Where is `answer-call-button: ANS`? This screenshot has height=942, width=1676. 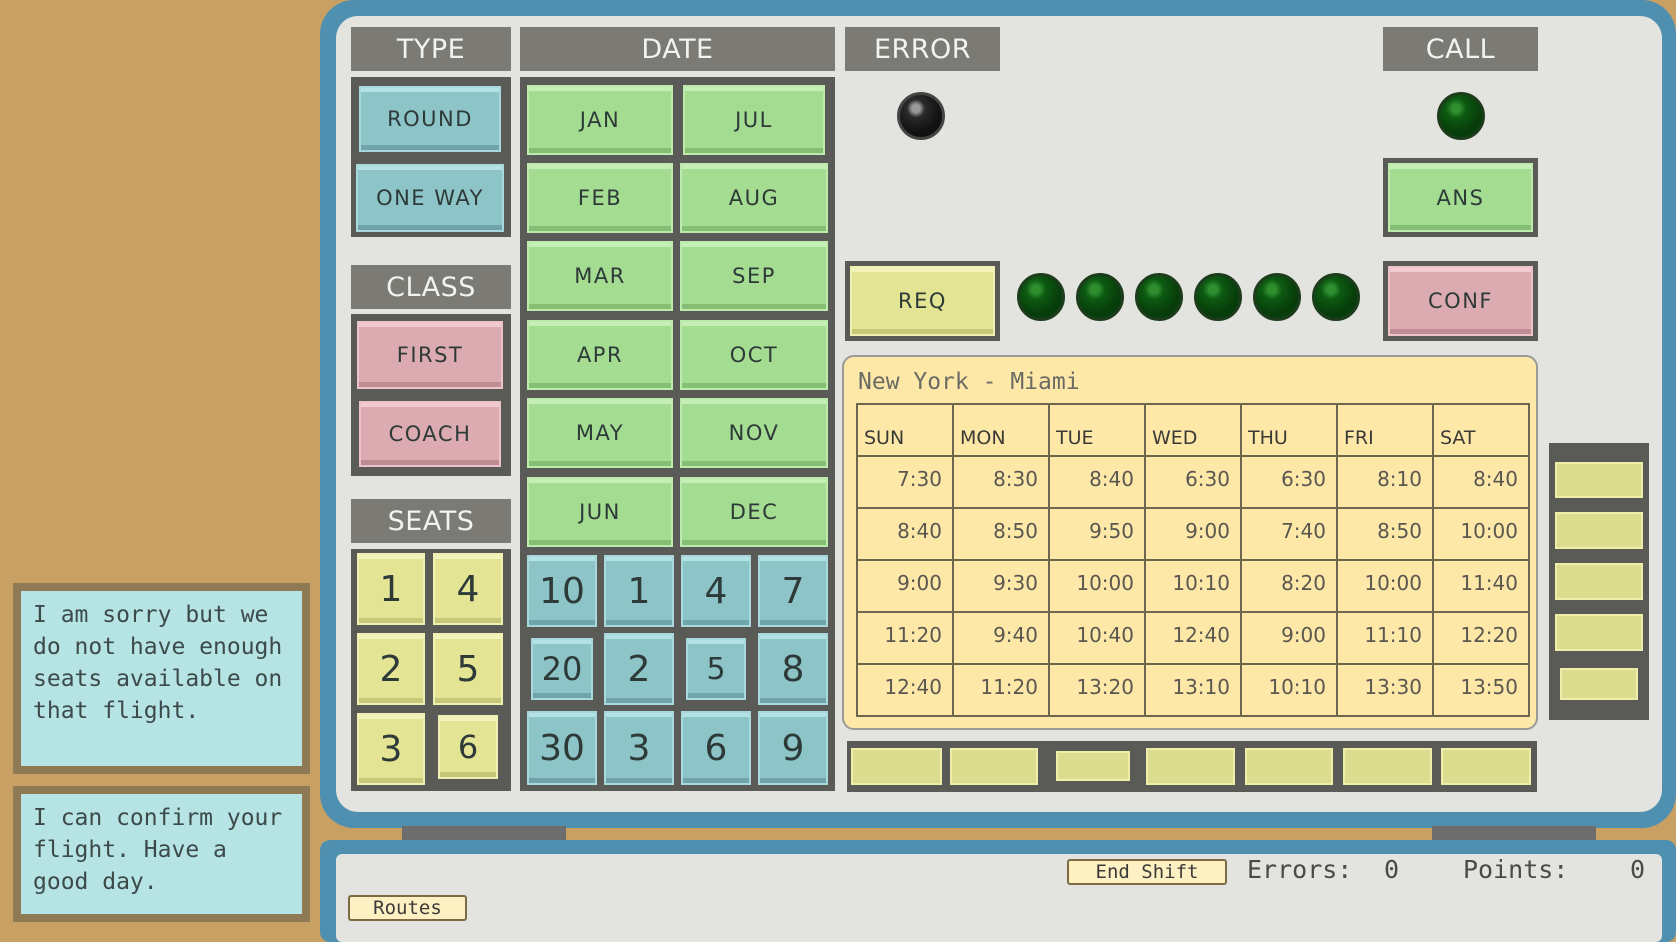 answer-call-button: ANS is located at coordinates (1460, 197).